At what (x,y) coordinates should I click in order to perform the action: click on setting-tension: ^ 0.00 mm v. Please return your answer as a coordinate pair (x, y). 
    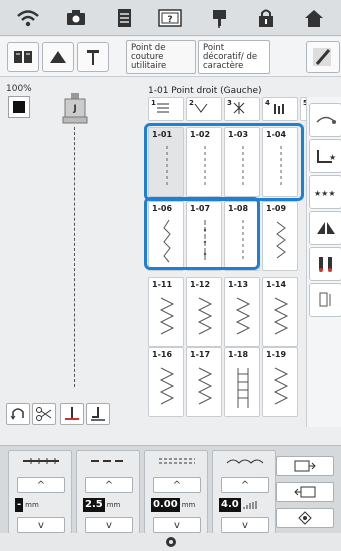
    Looking at the image, I should click on (176, 492).